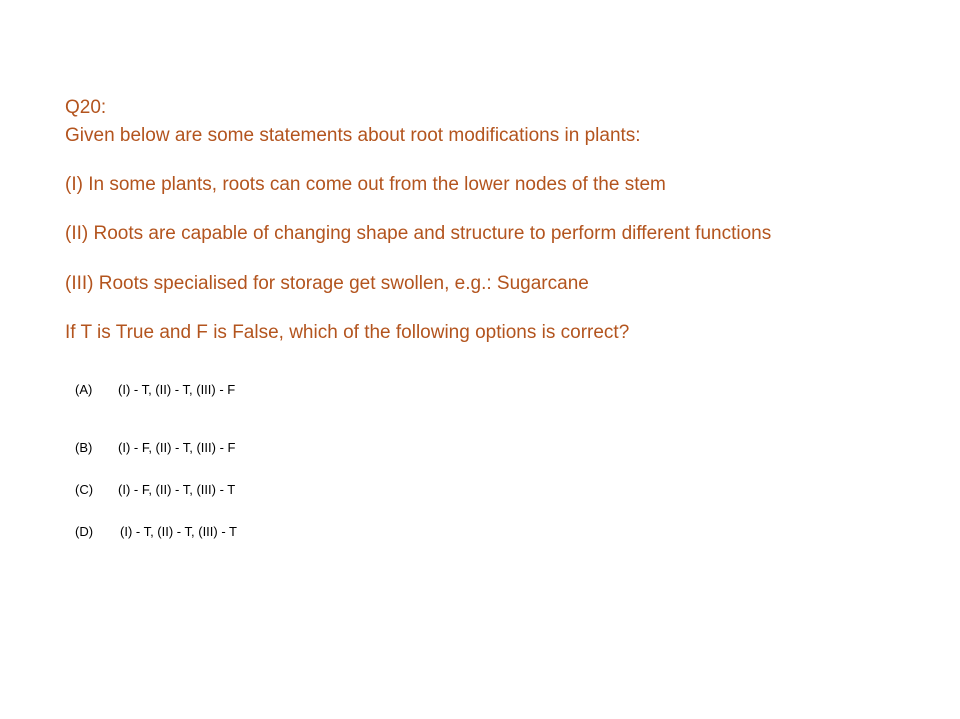  What do you see at coordinates (84, 389) in the screenshot?
I see `option-letter: (A)` at bounding box center [84, 389].